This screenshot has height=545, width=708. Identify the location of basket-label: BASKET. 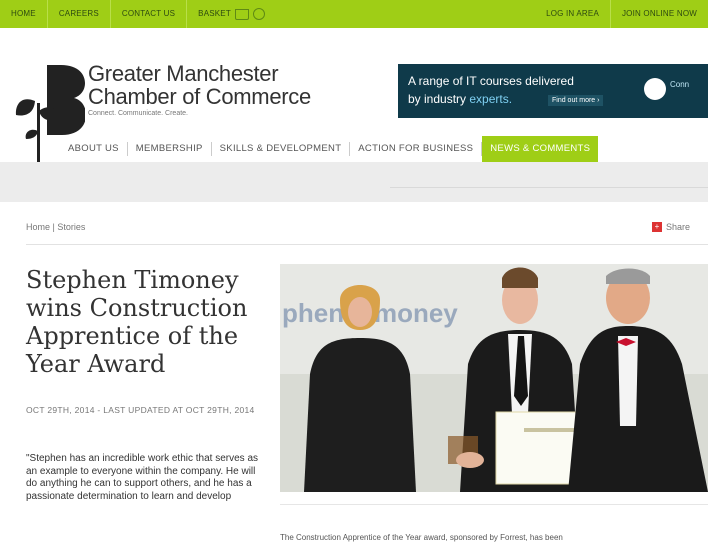
(214, 13).